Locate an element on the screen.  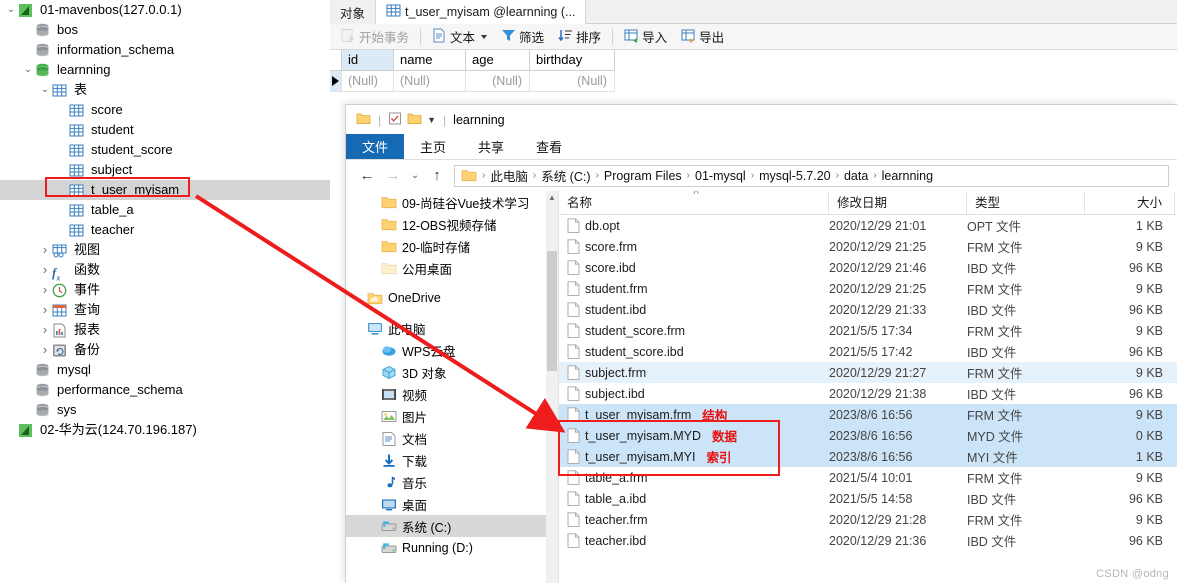
file-row: student.frm 2020/12/29 21:25 FRM 文件 9 KB is located at coordinates (868, 288).